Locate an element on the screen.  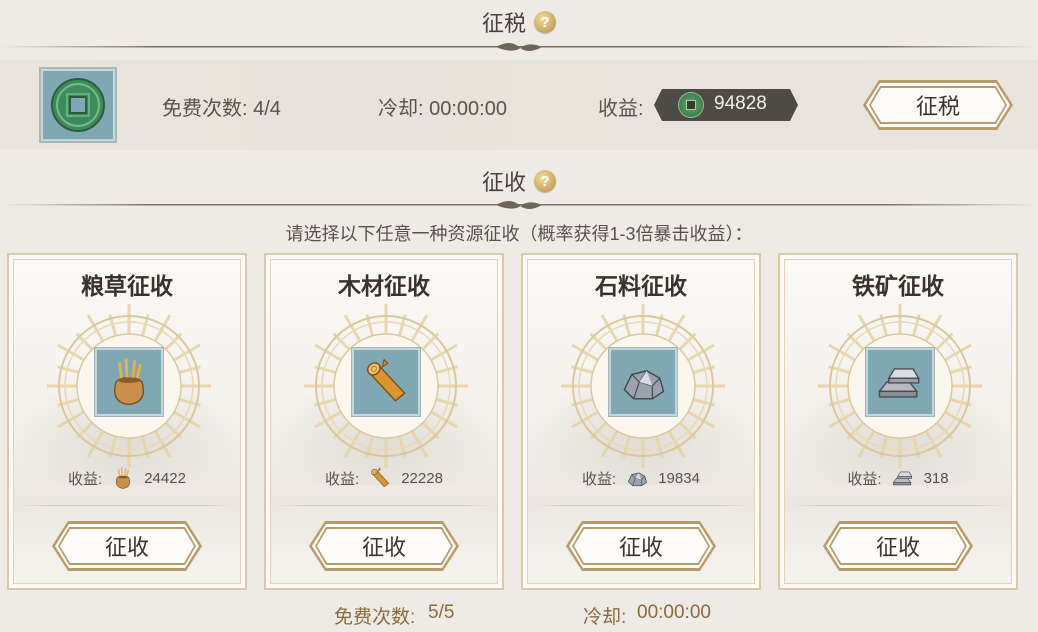
collect-section-divider is located at coordinates (519, 205).